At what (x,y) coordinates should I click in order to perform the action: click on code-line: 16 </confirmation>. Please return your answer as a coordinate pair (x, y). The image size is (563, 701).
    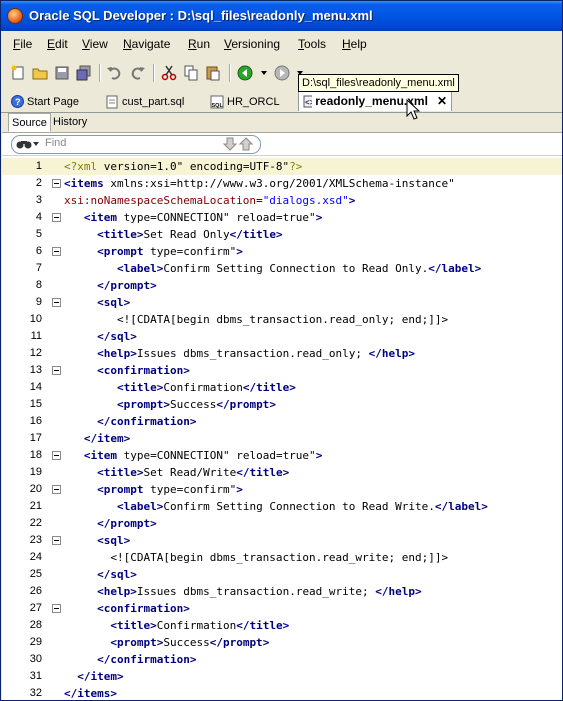
    Looking at the image, I should click on (282, 421).